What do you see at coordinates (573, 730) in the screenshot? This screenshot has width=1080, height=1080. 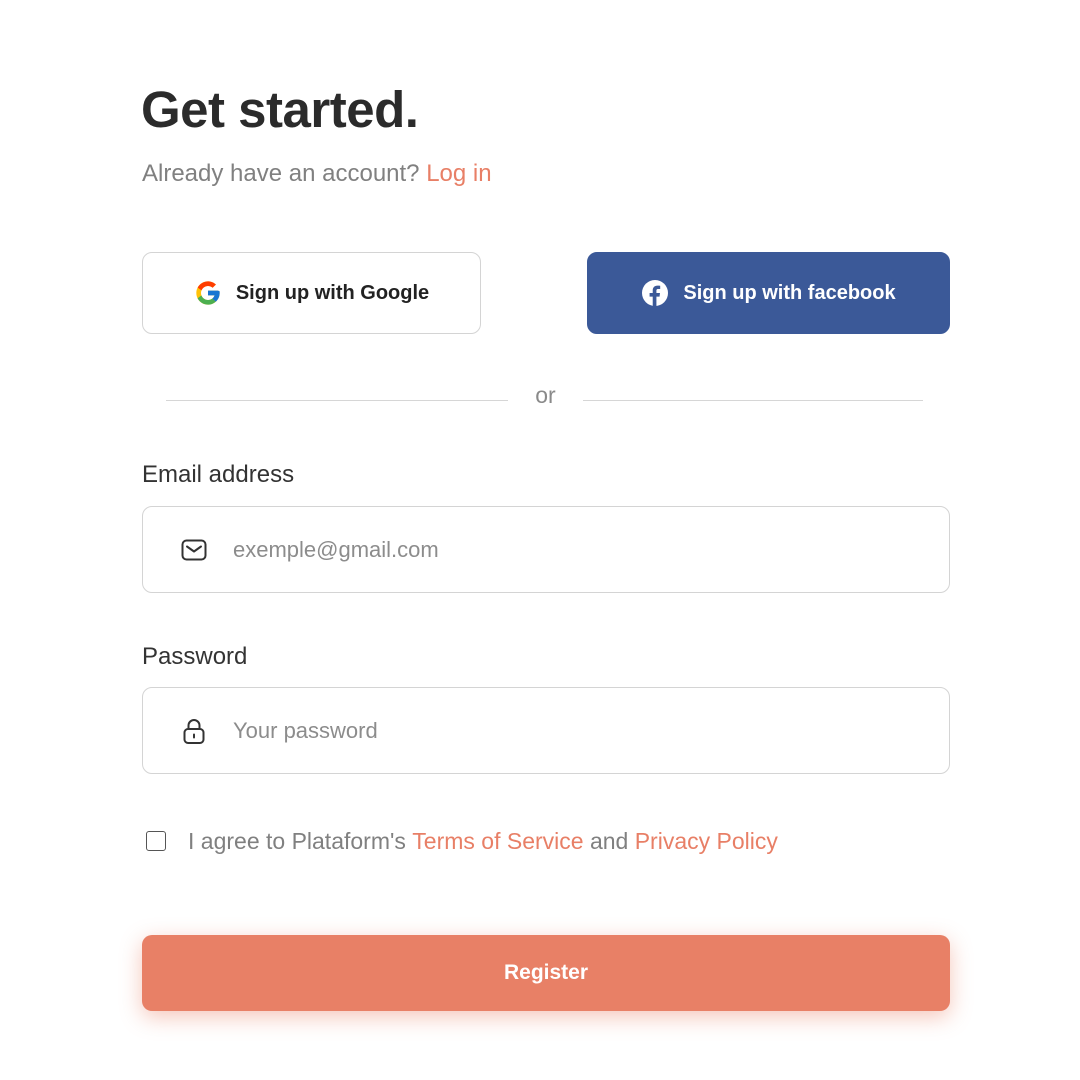 I see `password-input` at bounding box center [573, 730].